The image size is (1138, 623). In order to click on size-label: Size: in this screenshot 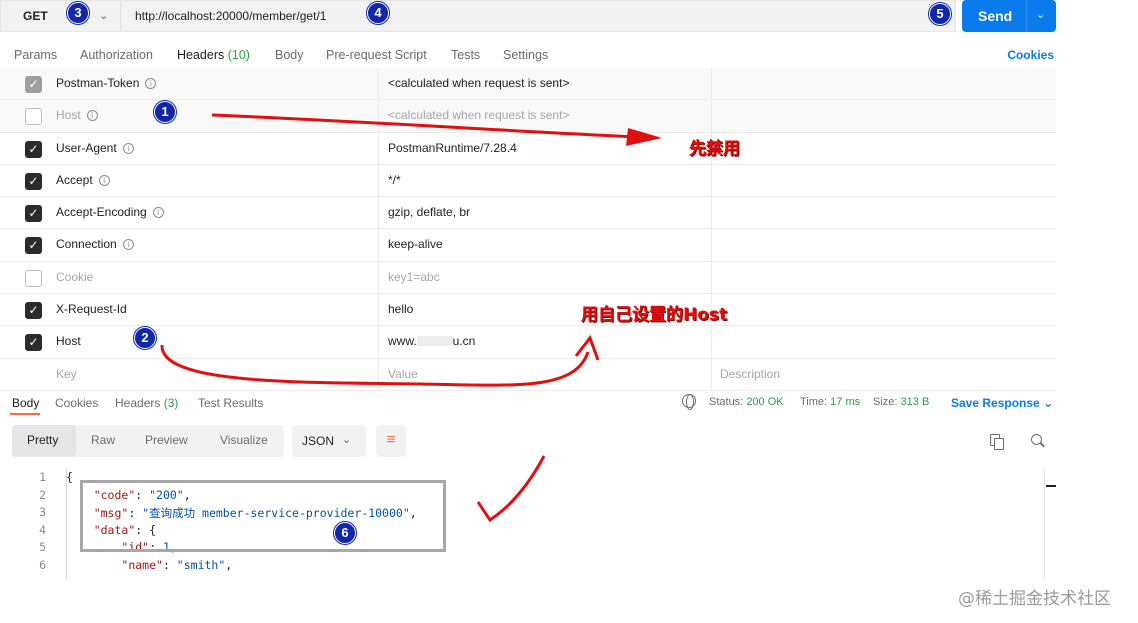, I will do `click(885, 402)`.